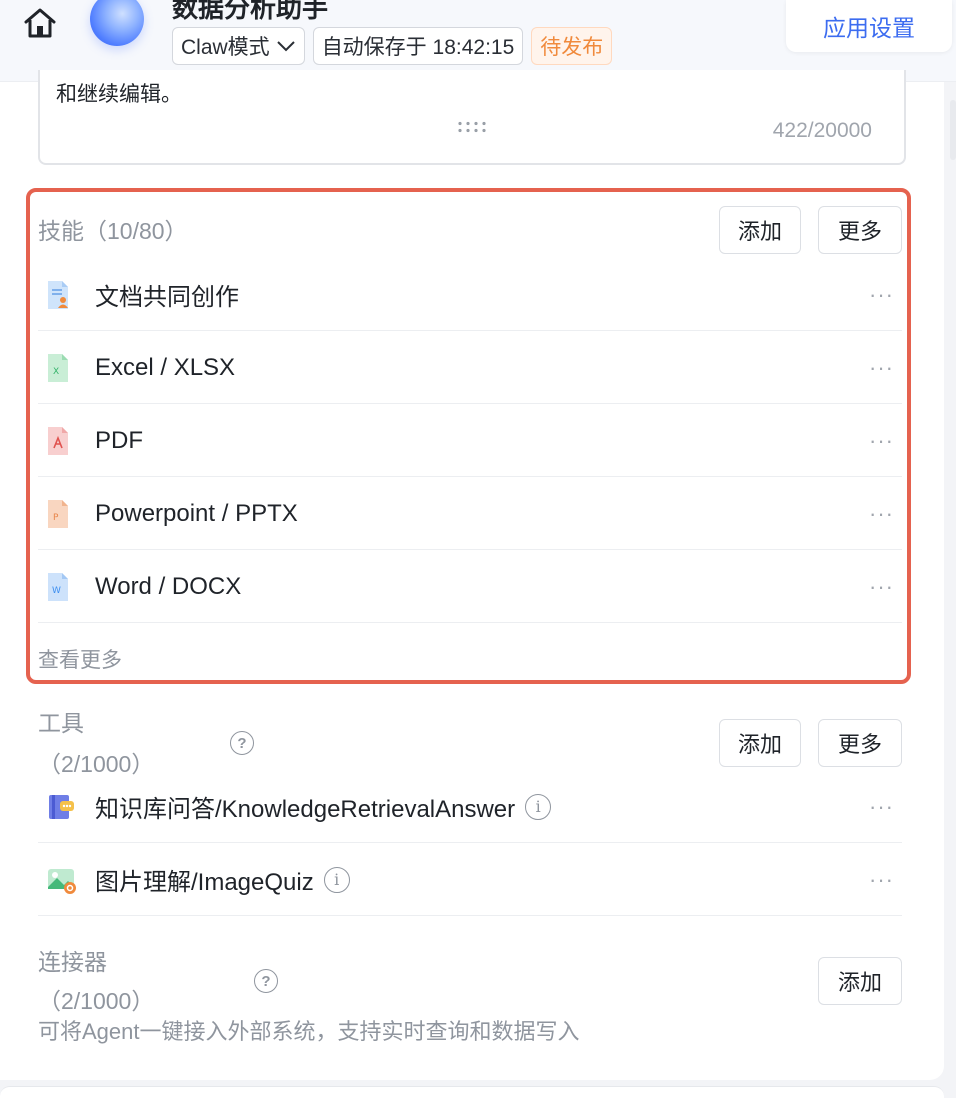 The image size is (956, 1098). What do you see at coordinates (250, 11) in the screenshot?
I see `app-title: 数据分析助手` at bounding box center [250, 11].